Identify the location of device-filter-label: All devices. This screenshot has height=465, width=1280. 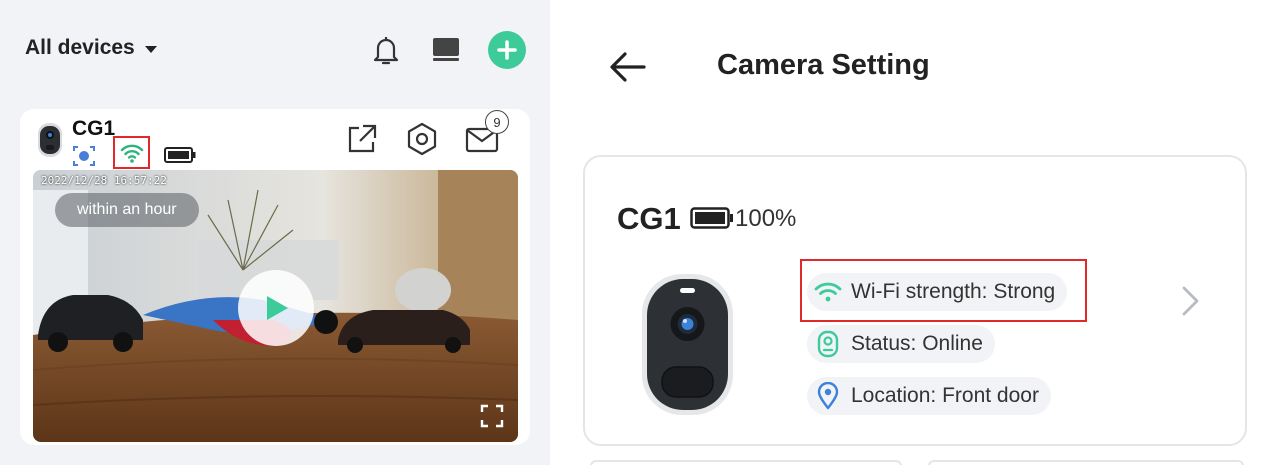
(80, 47).